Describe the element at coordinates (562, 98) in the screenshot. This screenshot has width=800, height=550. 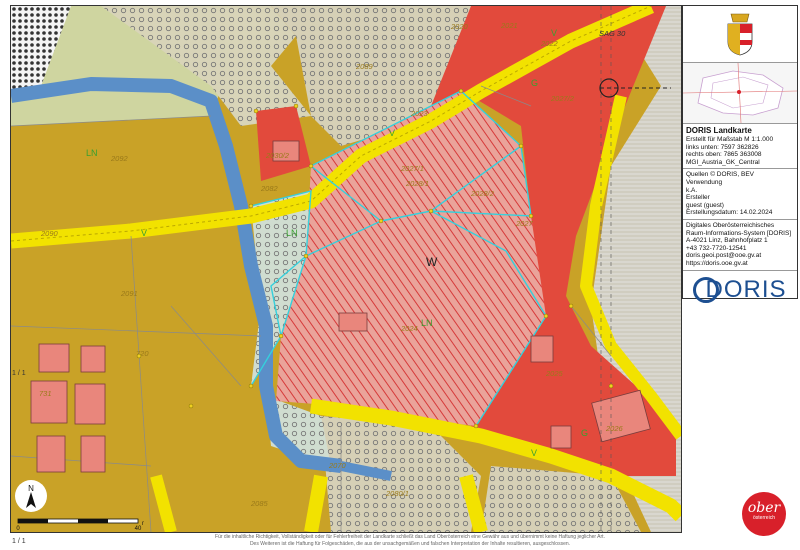
I see `parcel-2027-2: 2027/2` at that location.